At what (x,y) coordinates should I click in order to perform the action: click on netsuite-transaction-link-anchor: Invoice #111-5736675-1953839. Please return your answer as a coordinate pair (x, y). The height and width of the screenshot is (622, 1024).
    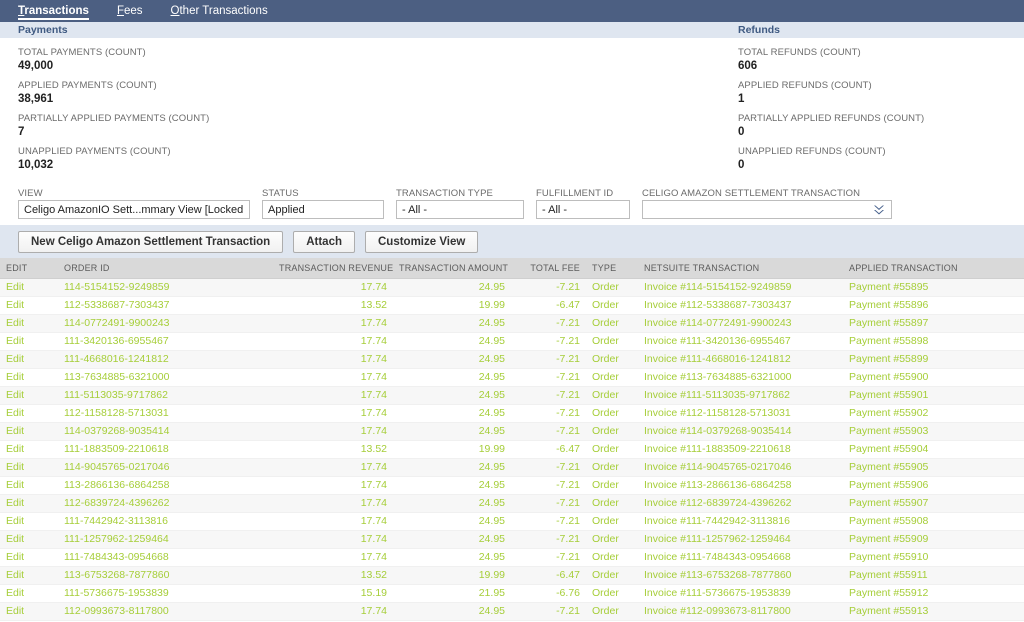
    Looking at the image, I should click on (717, 593).